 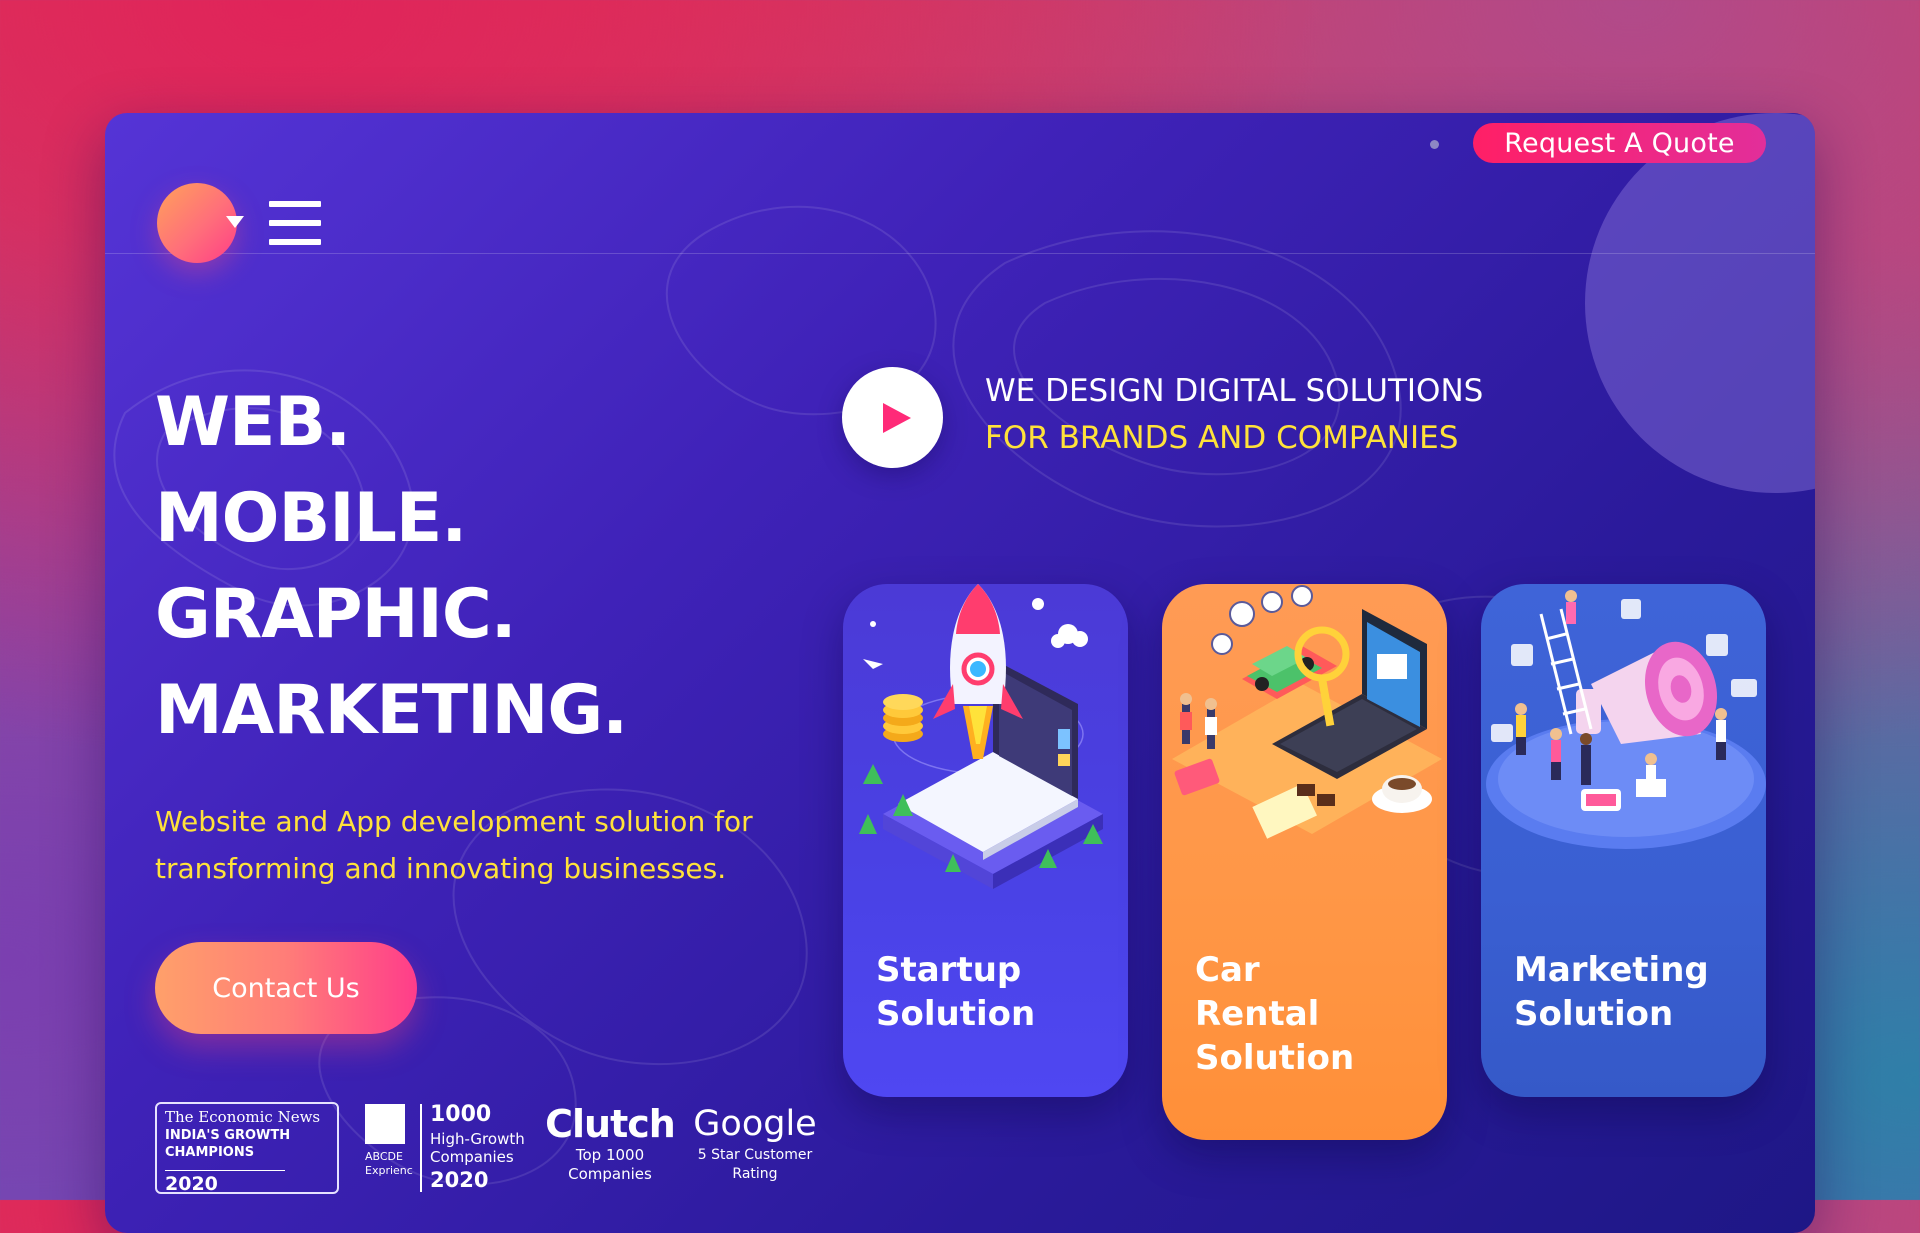 I want to click on badge-abc-text: ABCDE Exprienc, so click(x=389, y=1163).